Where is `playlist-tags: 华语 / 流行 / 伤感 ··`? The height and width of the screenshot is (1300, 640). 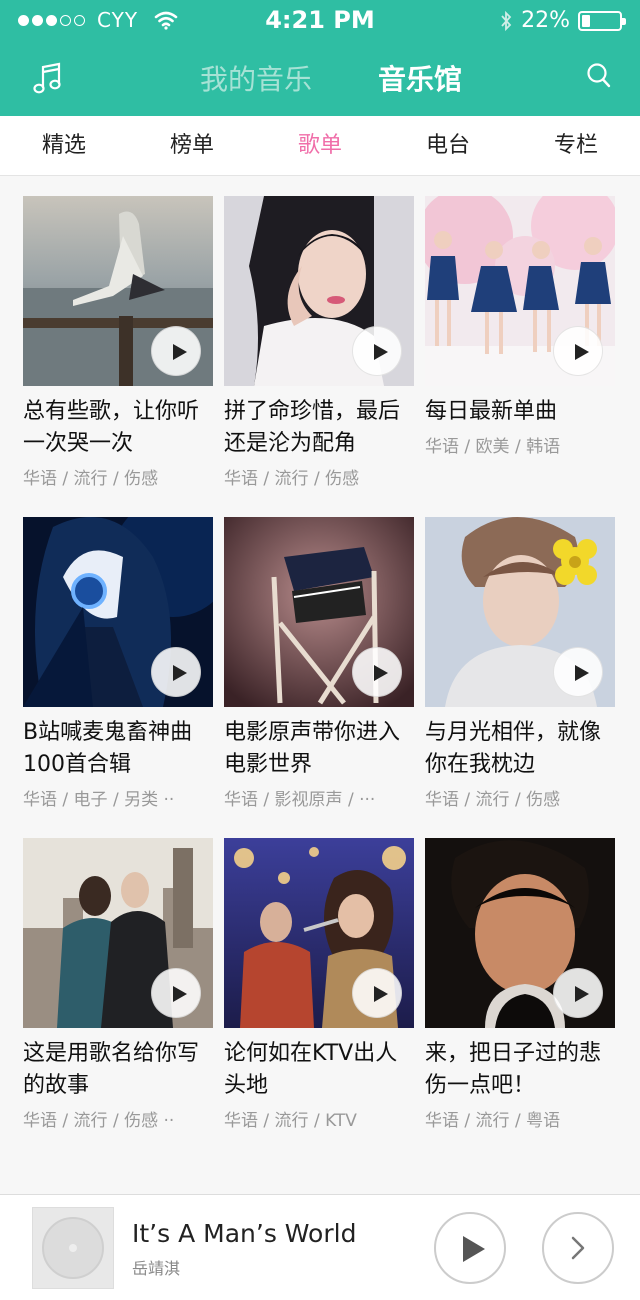
playlist-tags: 华语 / 流行 / 伤感 ·· is located at coordinates (99, 1121).